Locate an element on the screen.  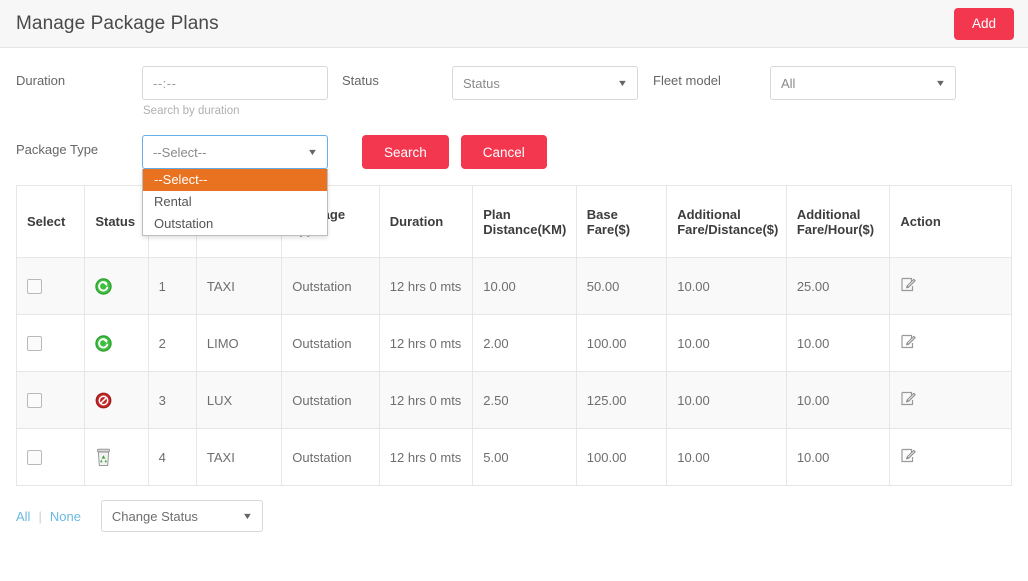
duration-help-text: Search by duration is located at coordinates (191, 111).